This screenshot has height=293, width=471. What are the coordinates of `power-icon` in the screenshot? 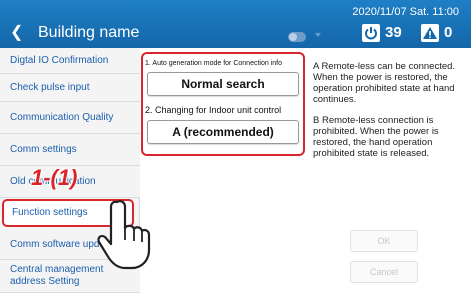 It's located at (371, 33).